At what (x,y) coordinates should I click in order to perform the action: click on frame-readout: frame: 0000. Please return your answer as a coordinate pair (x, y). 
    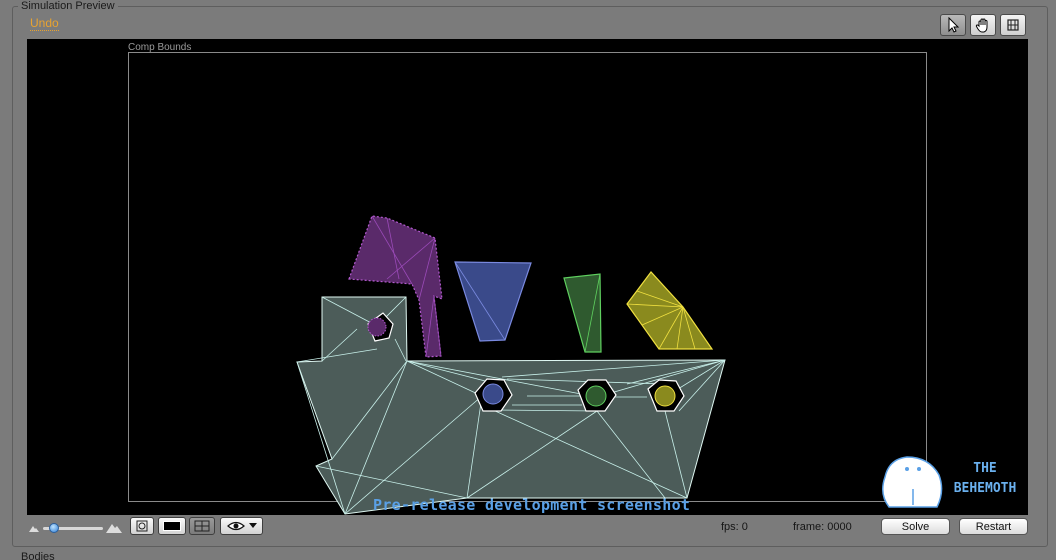
    Looking at the image, I should click on (822, 527).